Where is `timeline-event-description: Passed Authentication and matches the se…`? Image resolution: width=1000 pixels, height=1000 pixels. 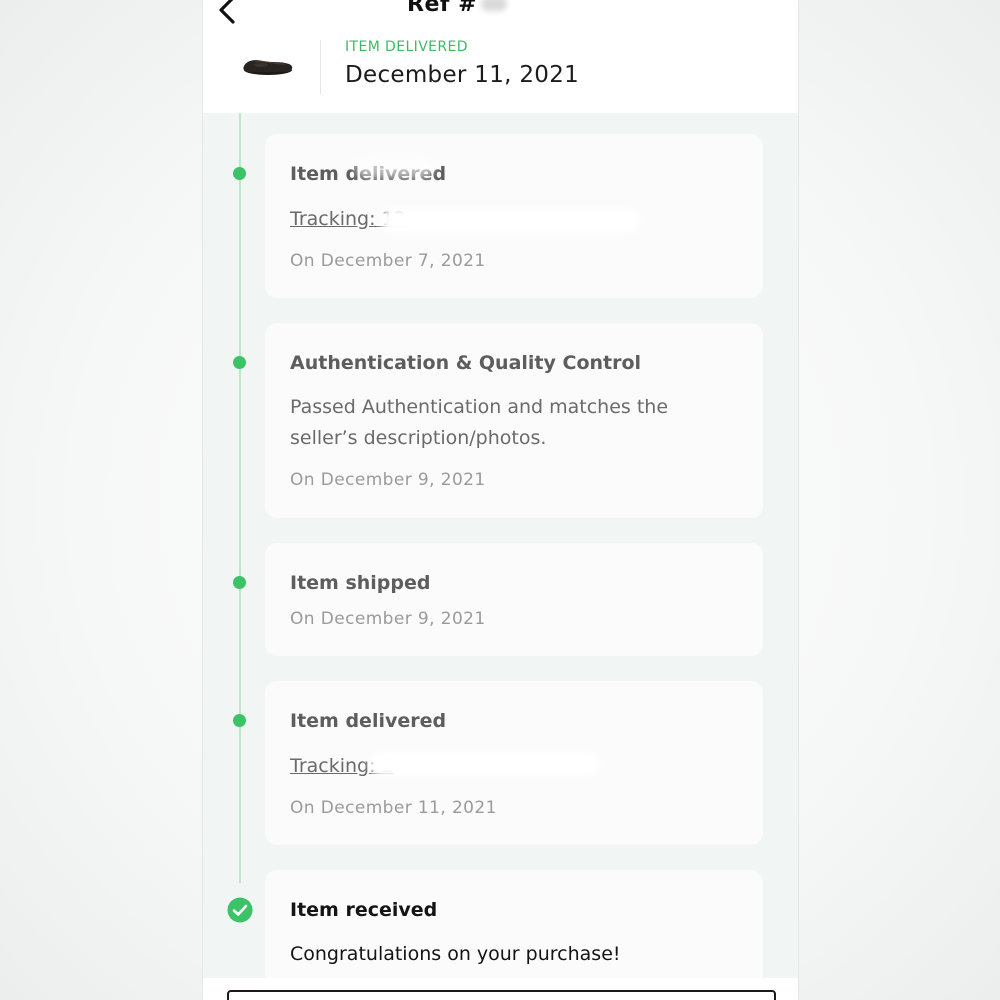 timeline-event-description: Passed Authentication and matches the se… is located at coordinates (479, 422).